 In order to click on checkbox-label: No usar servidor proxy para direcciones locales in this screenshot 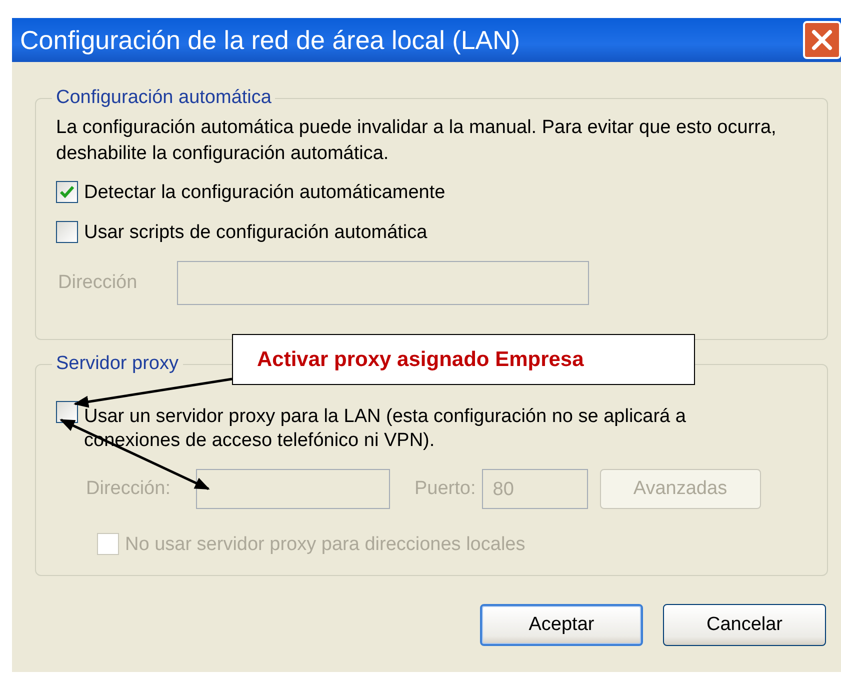, I will do `click(325, 544)`.